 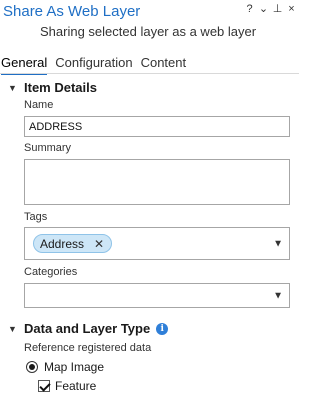 I want to click on close-icon: ×, so click(x=291, y=9).